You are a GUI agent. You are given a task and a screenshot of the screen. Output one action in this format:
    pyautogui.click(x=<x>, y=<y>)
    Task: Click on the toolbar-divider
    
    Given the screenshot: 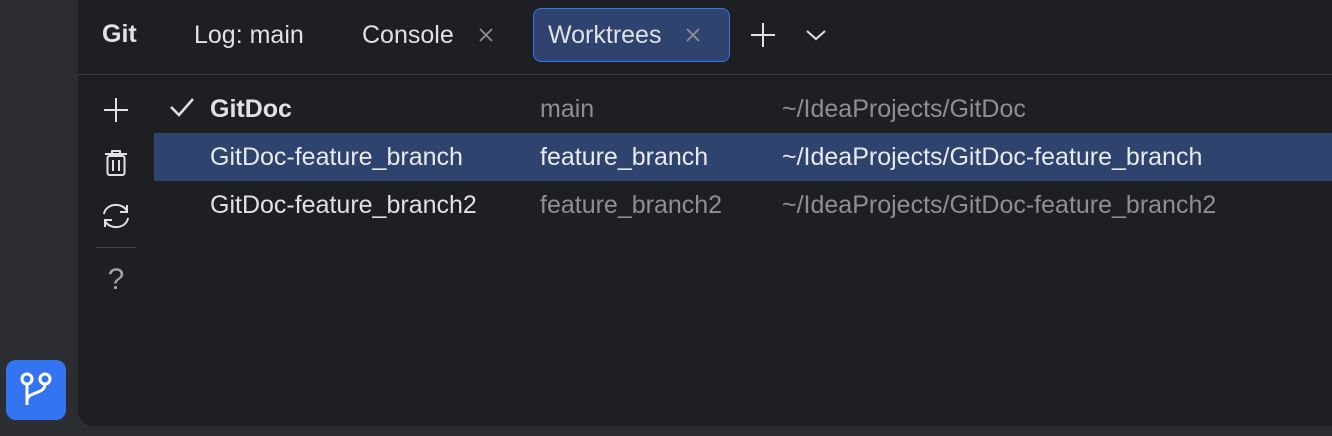 What is the action you would take?
    pyautogui.click(x=116, y=247)
    